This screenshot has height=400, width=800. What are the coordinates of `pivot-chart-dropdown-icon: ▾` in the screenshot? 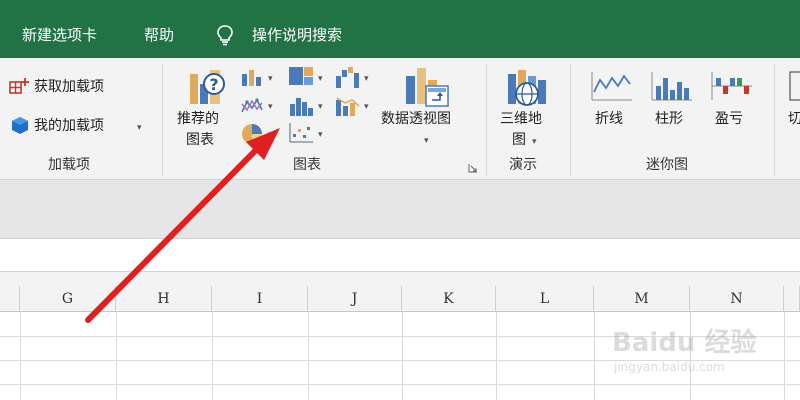 It's located at (426, 141).